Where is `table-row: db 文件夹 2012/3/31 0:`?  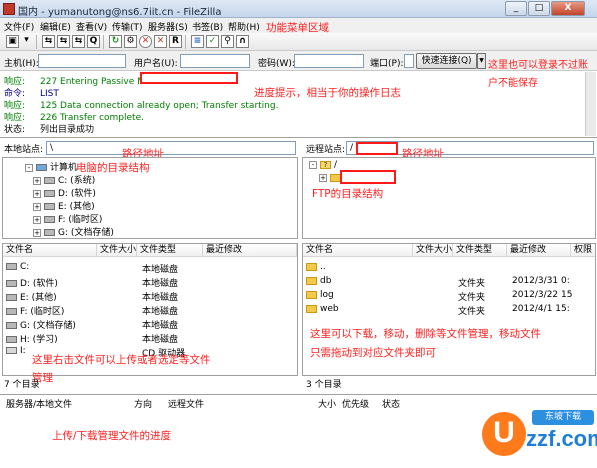
table-row: db 文件夹 2012/3/31 0: is located at coordinates (450, 282).